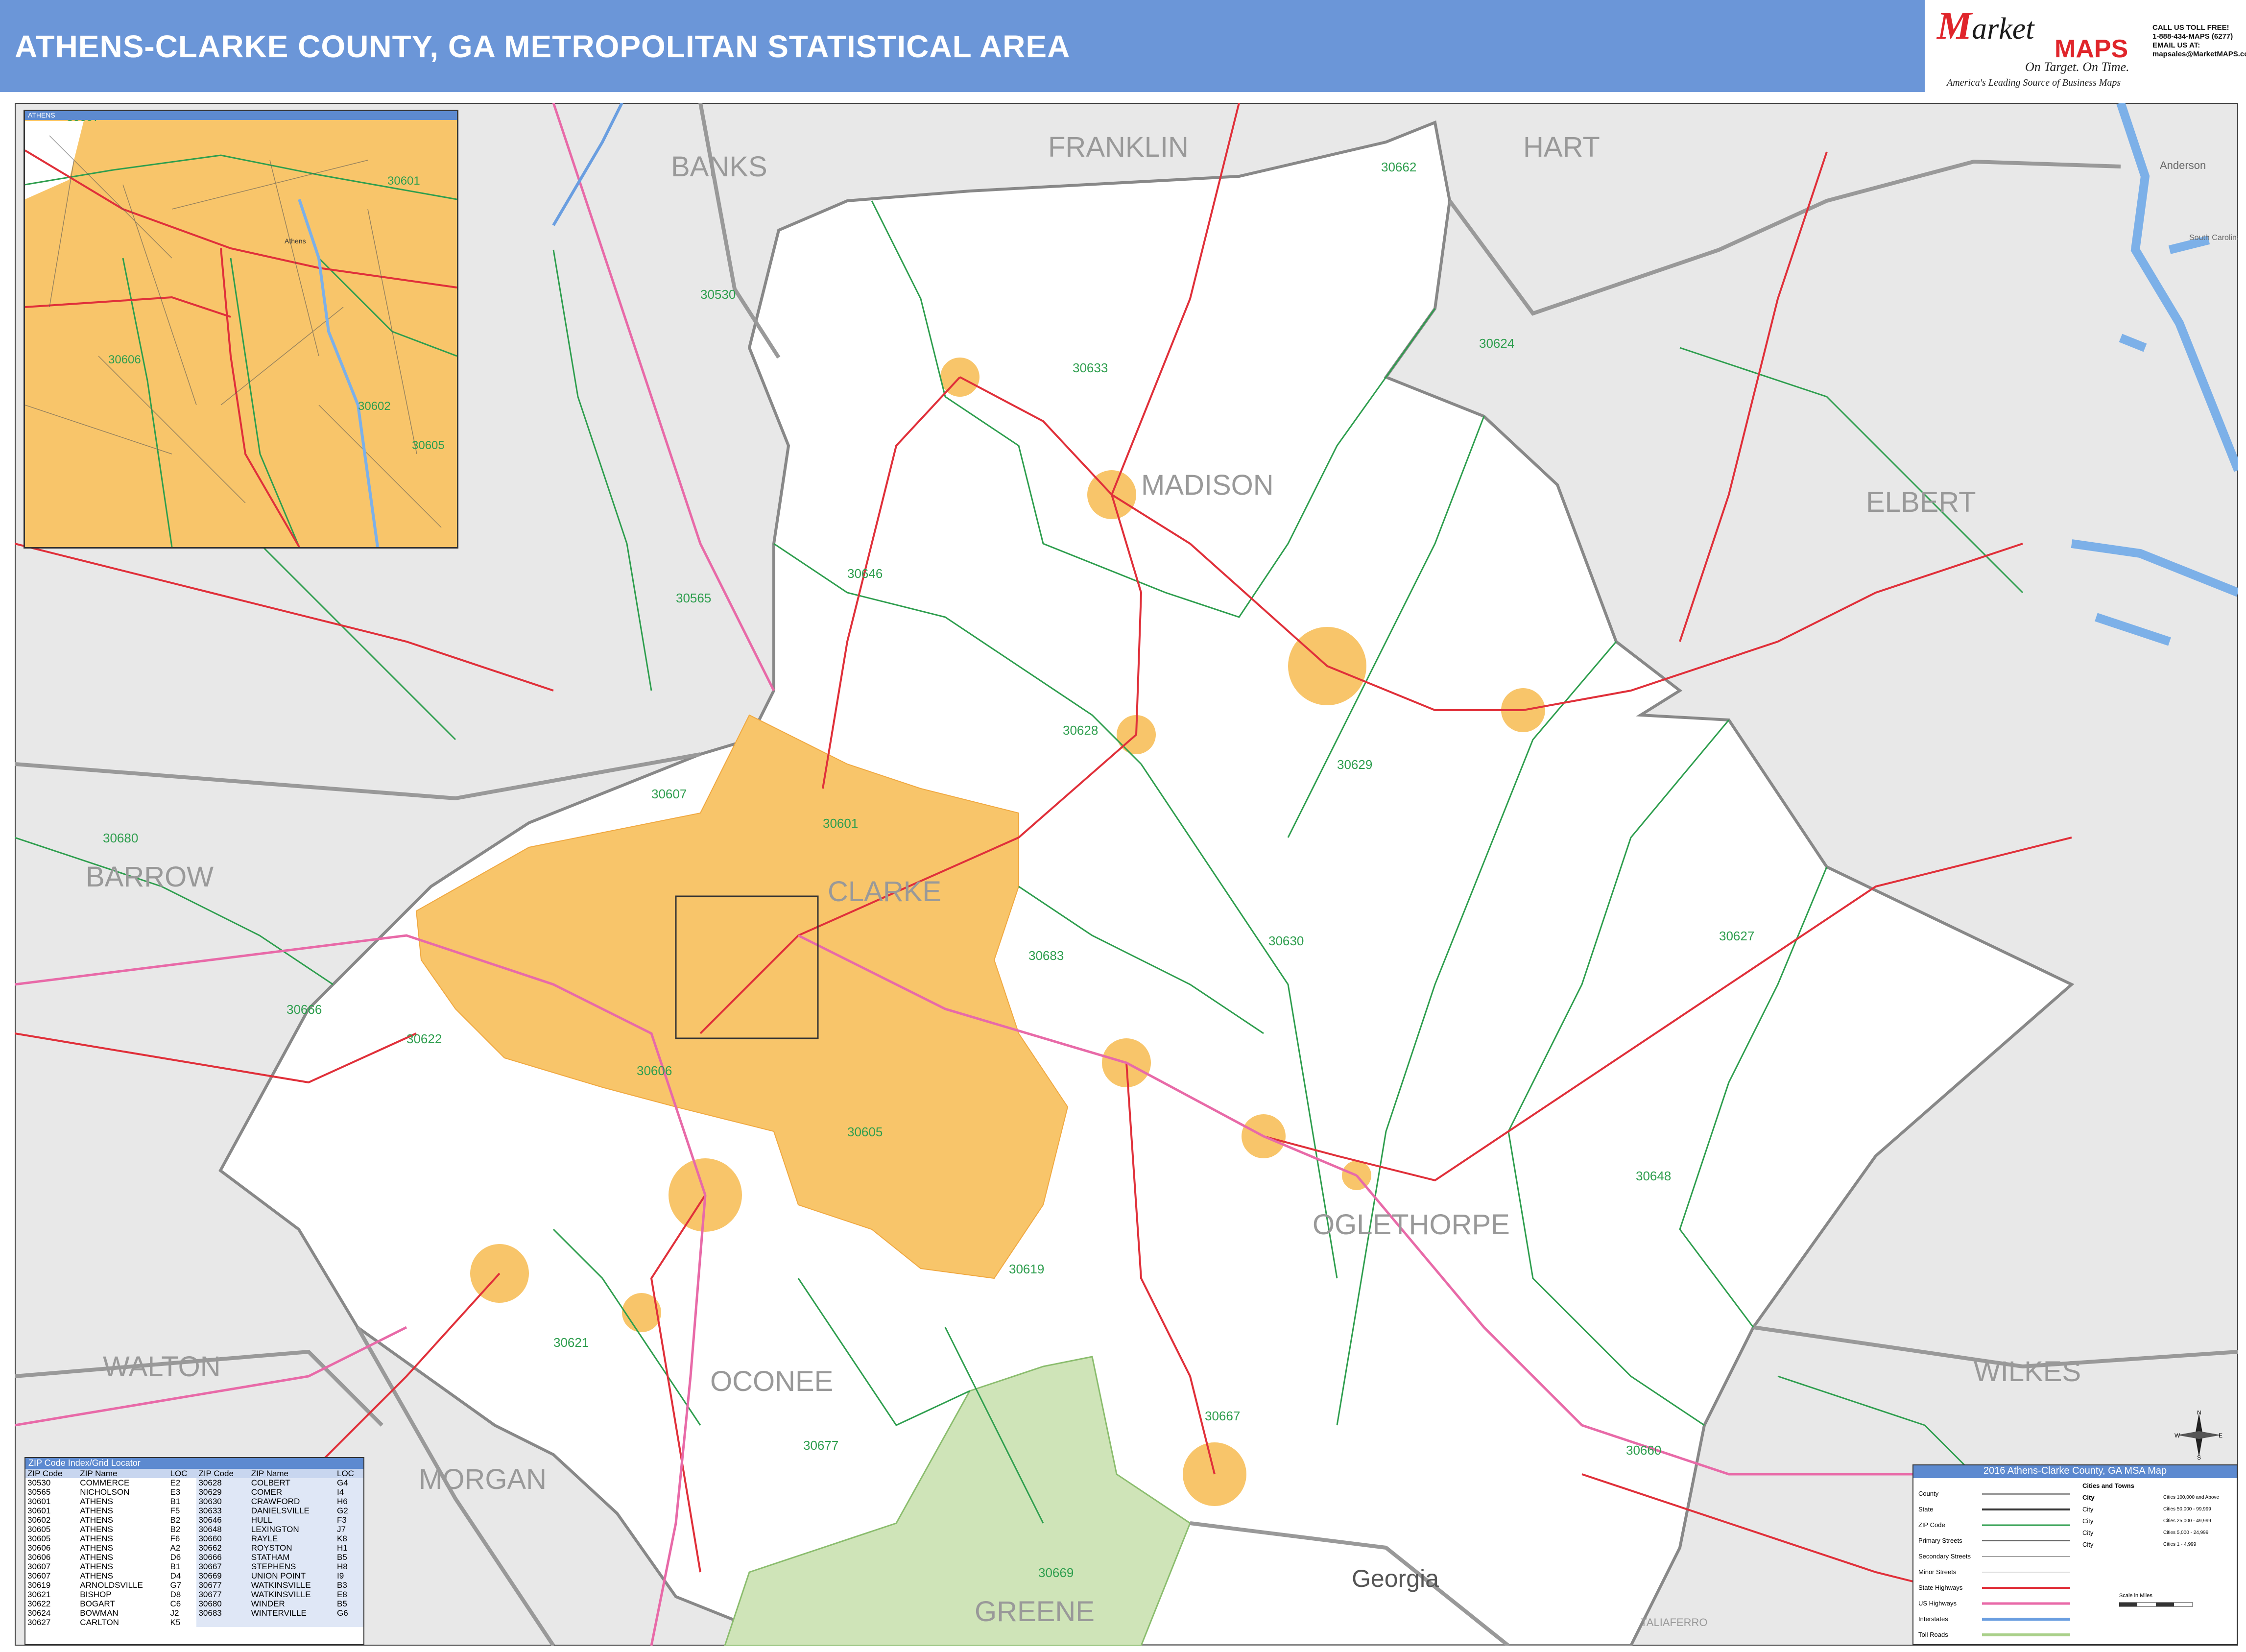 The image size is (2246, 1652). What do you see at coordinates (2220, 1435) in the screenshot?
I see `compass-e: E` at bounding box center [2220, 1435].